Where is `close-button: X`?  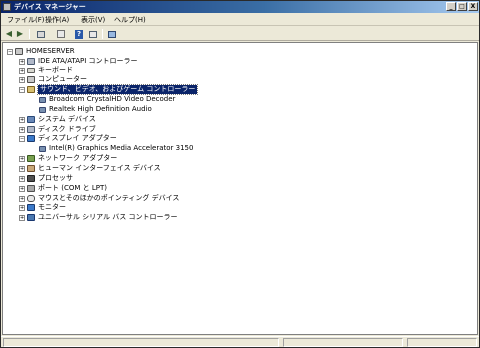 close-button: X is located at coordinates (473, 6).